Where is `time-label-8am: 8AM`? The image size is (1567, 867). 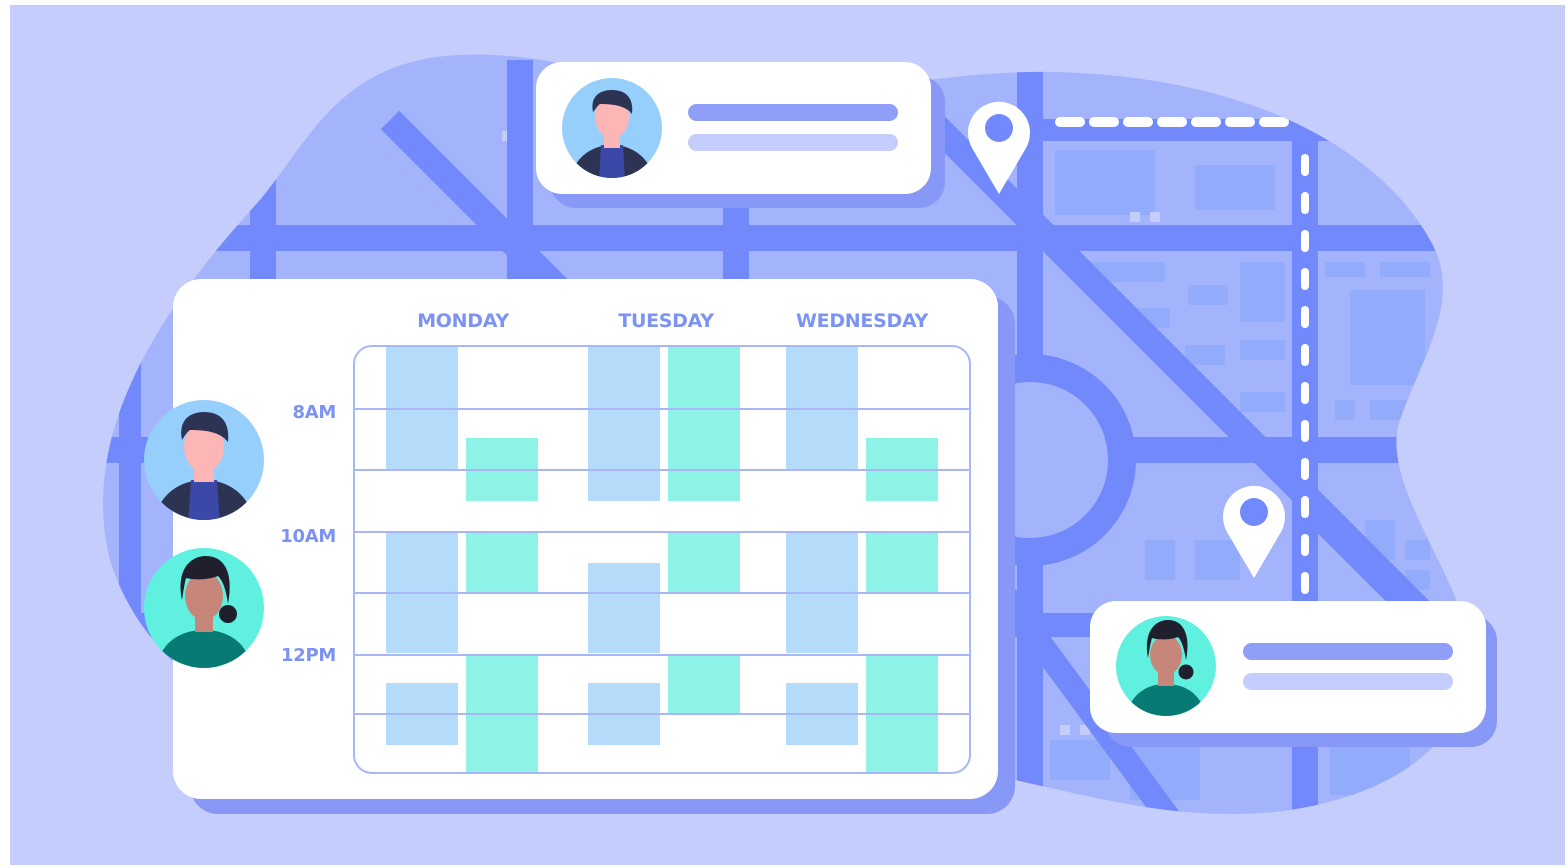
time-label-8am: 8AM is located at coordinates (314, 412).